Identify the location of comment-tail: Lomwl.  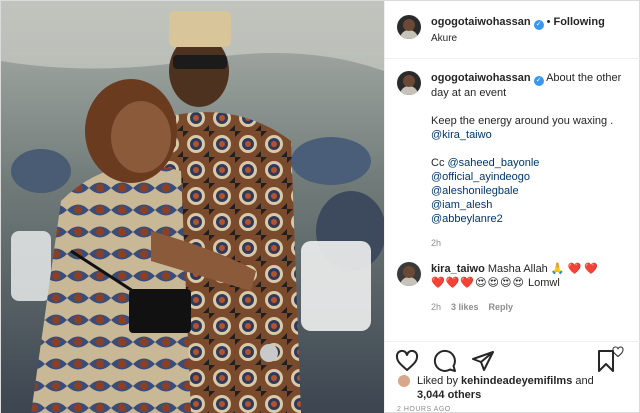
(544, 283).